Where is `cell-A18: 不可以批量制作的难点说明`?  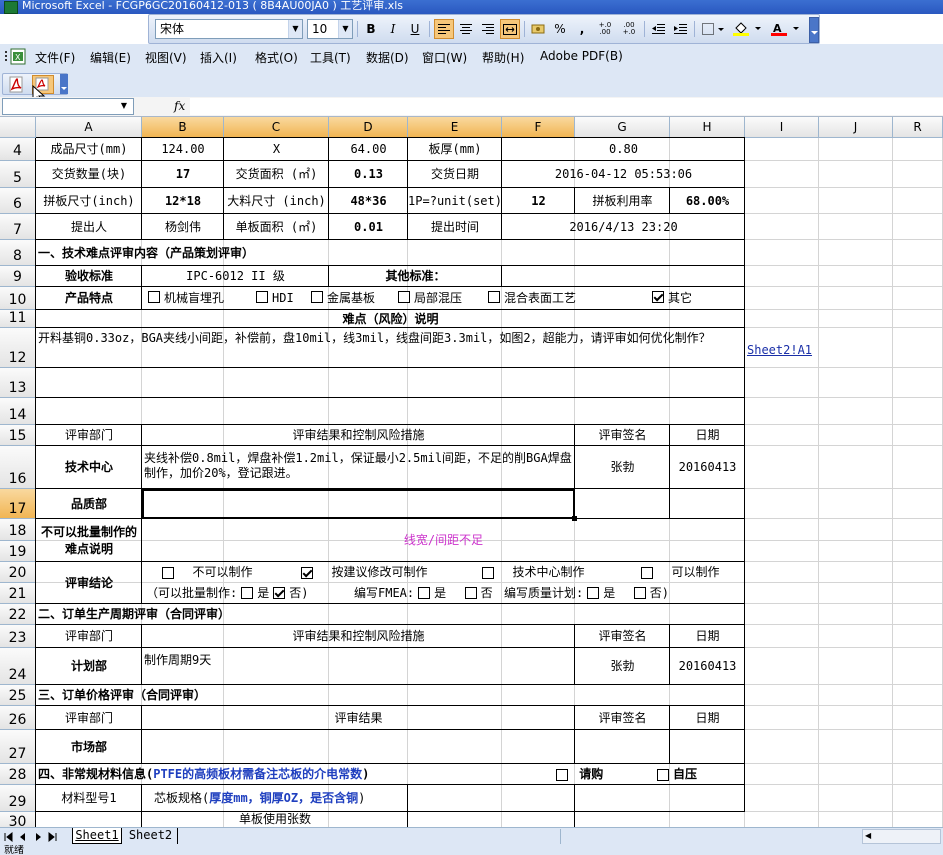
cell-A18: 不可以批量制作的难点说明 is located at coordinates (89, 540).